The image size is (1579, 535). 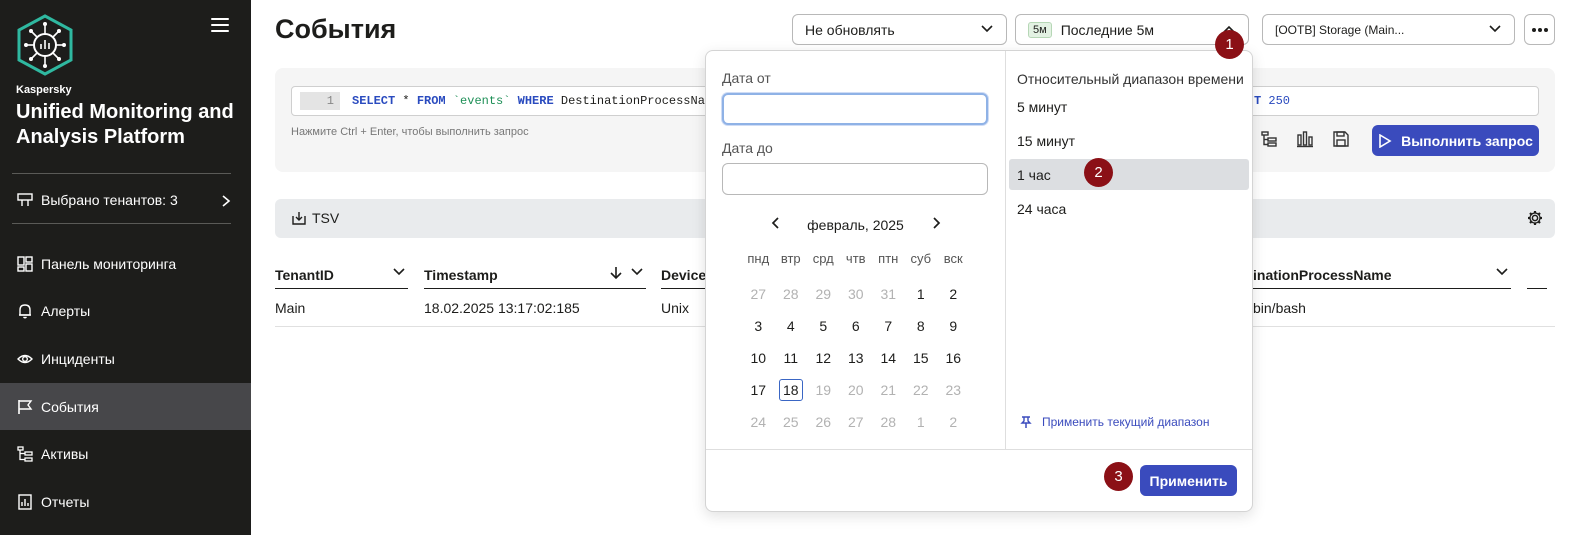 I want to click on calendar-day-future: 25, so click(x=790, y=422).